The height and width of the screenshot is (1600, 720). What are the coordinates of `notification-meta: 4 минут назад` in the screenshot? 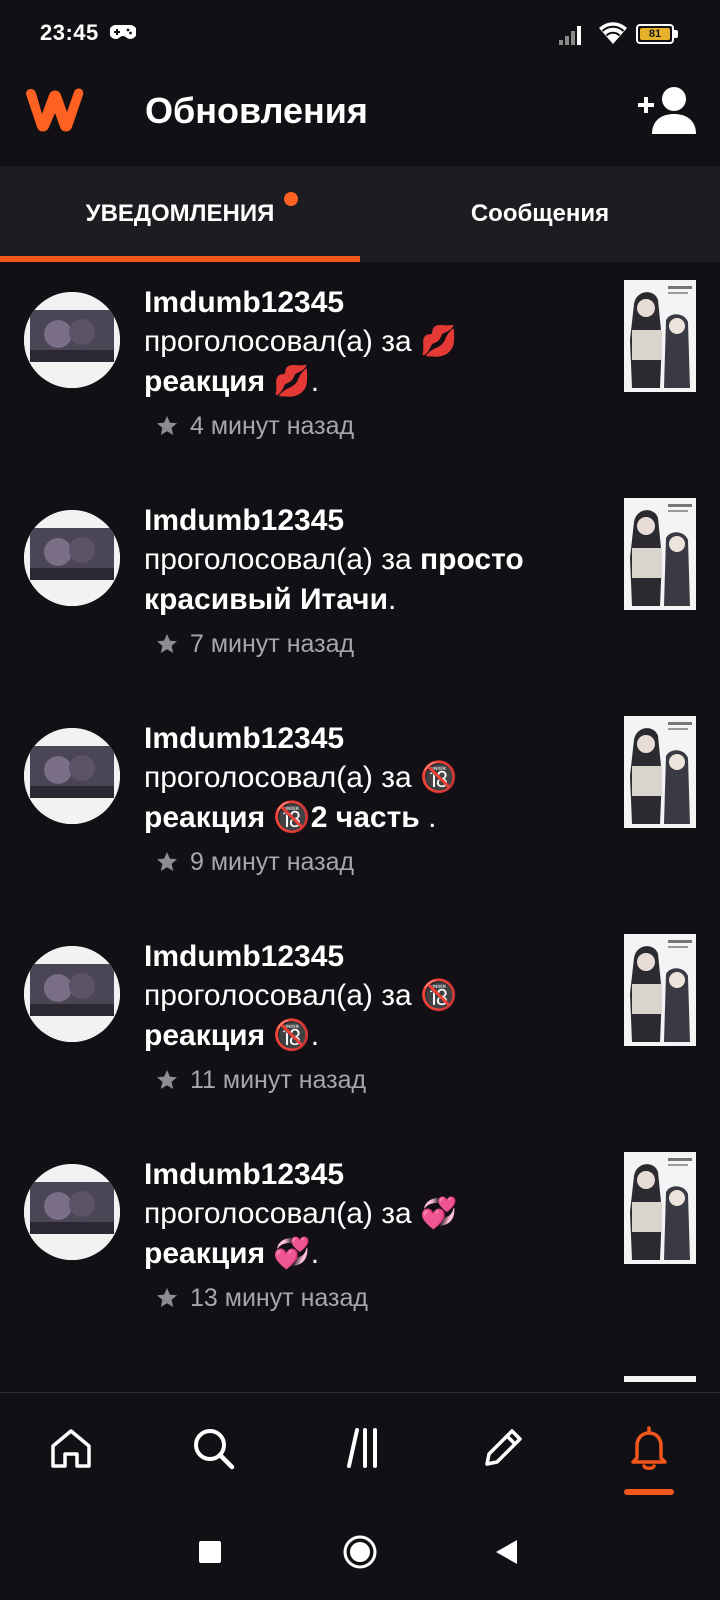 It's located at (306, 426).